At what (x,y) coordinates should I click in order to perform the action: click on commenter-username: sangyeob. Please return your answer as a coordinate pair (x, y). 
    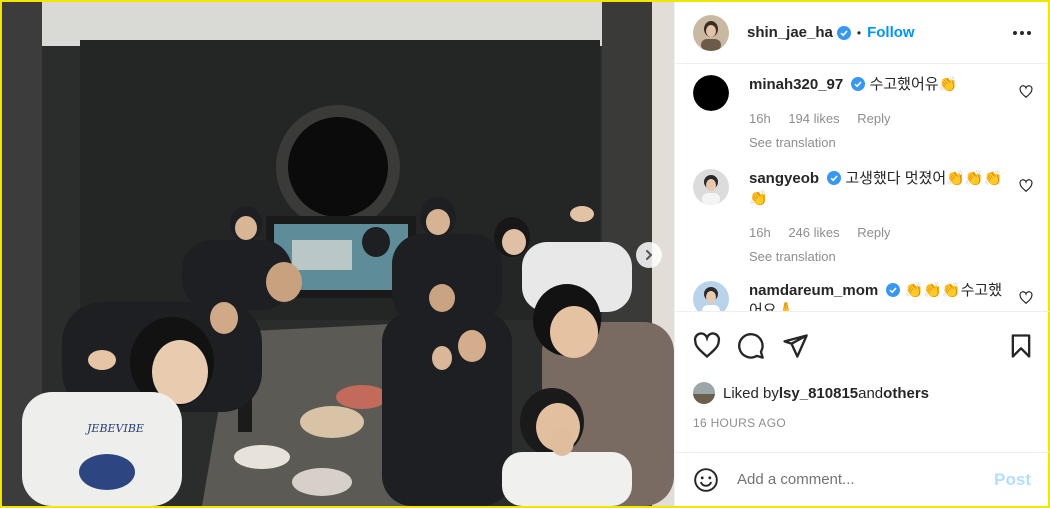
    Looking at the image, I should click on (784, 178).